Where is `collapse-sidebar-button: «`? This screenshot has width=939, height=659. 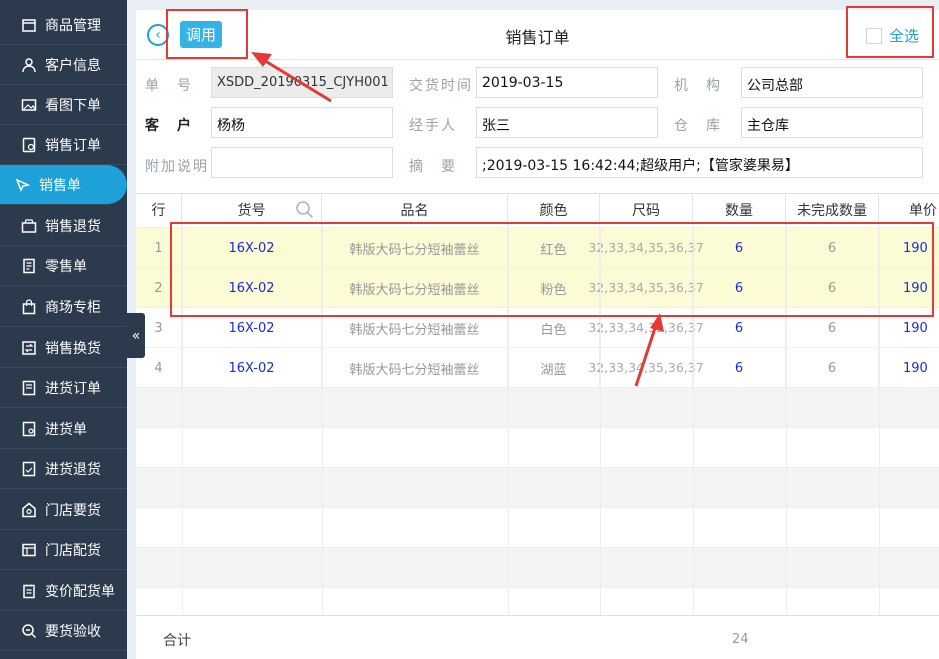
collapse-sidebar-button: « is located at coordinates (136, 335).